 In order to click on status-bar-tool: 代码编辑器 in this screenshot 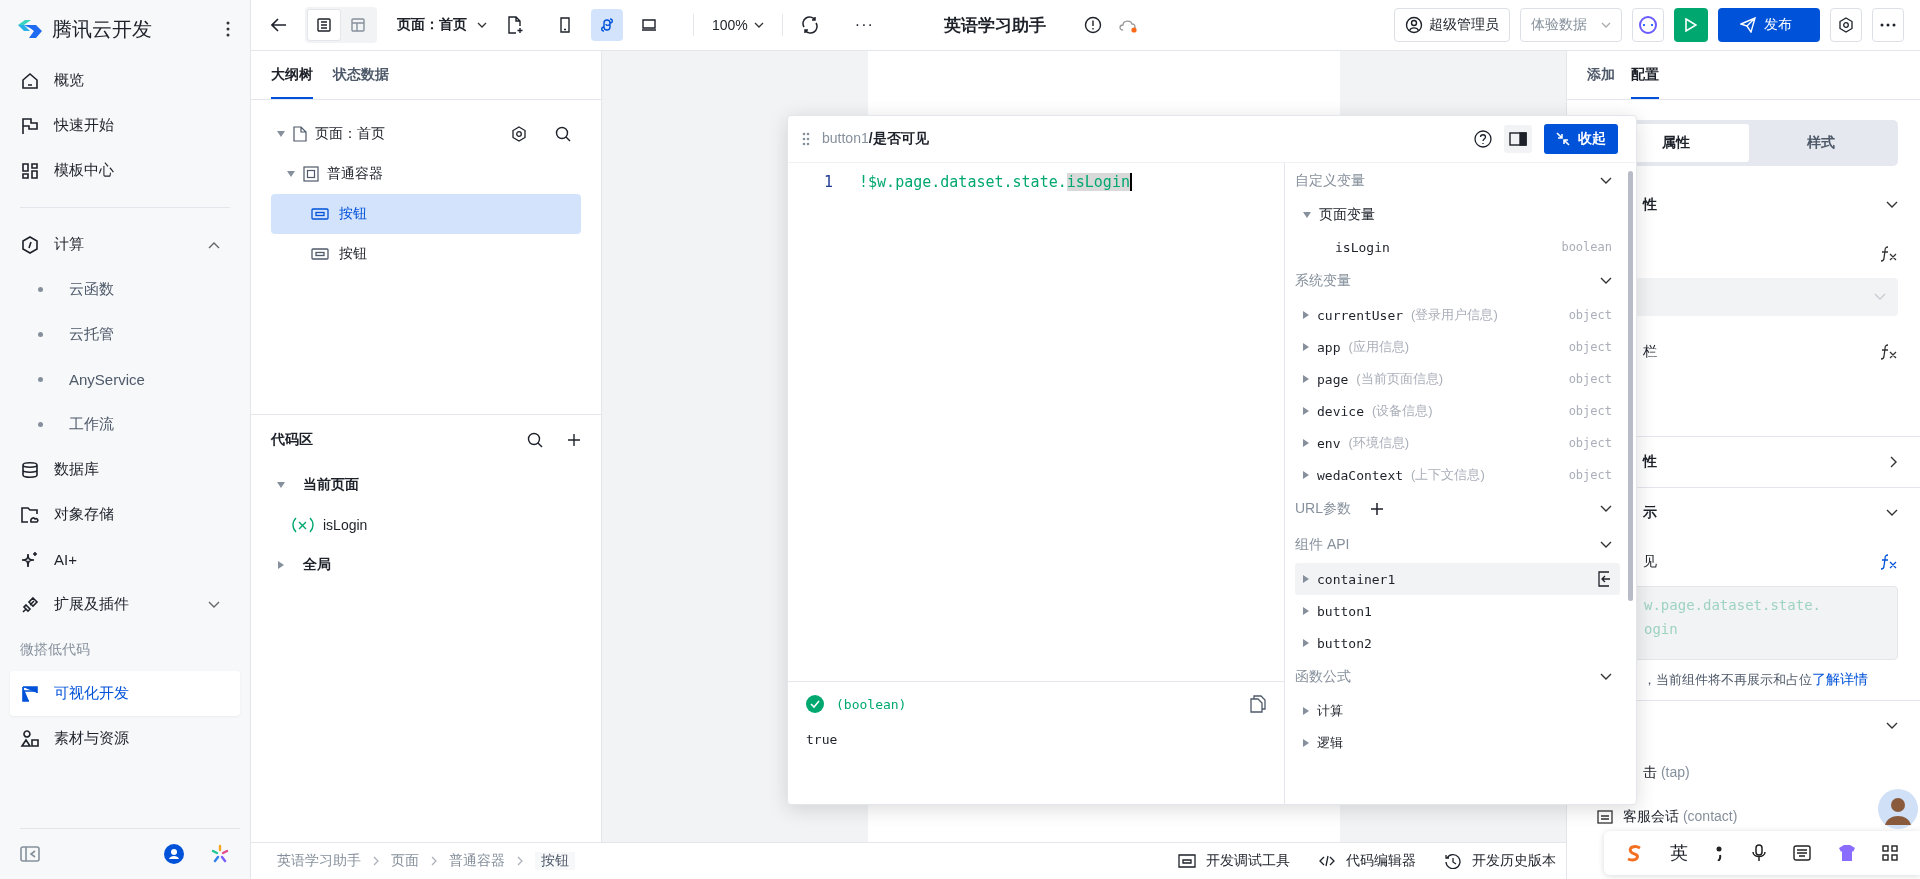, I will do `click(1367, 861)`.